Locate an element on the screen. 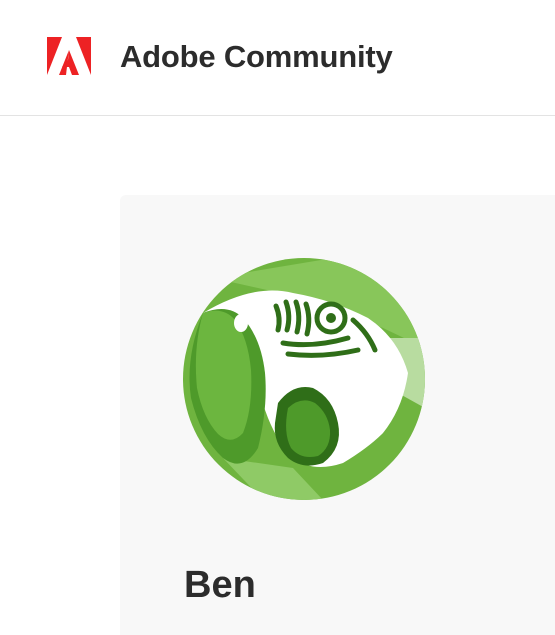 This screenshot has width=555, height=635. profile-name: Ben is located at coordinates (220, 585).